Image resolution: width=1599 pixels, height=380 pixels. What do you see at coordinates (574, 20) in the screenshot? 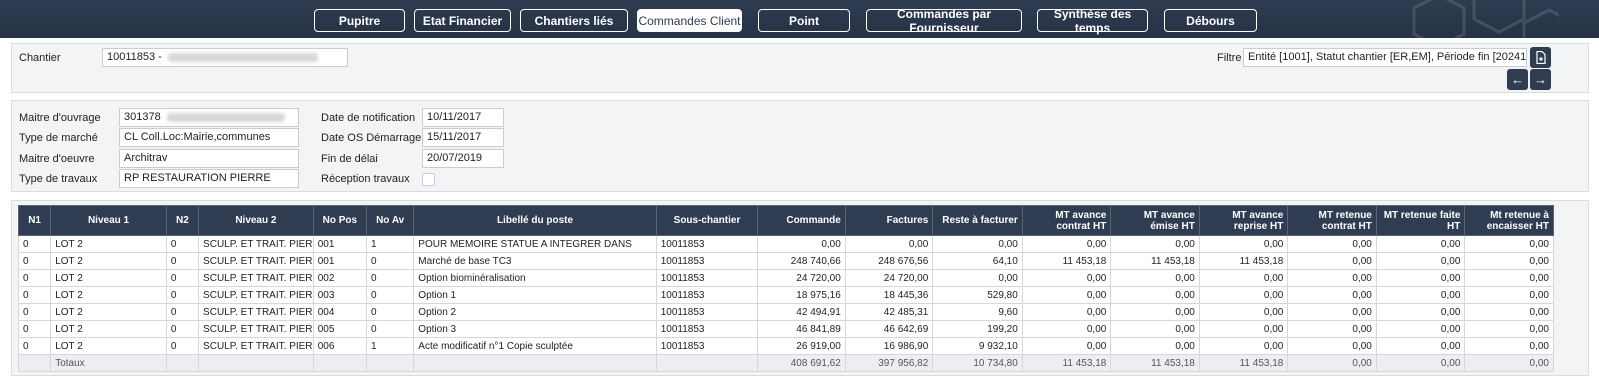
I see `tab-chantiers-lies: Chantiers liés` at bounding box center [574, 20].